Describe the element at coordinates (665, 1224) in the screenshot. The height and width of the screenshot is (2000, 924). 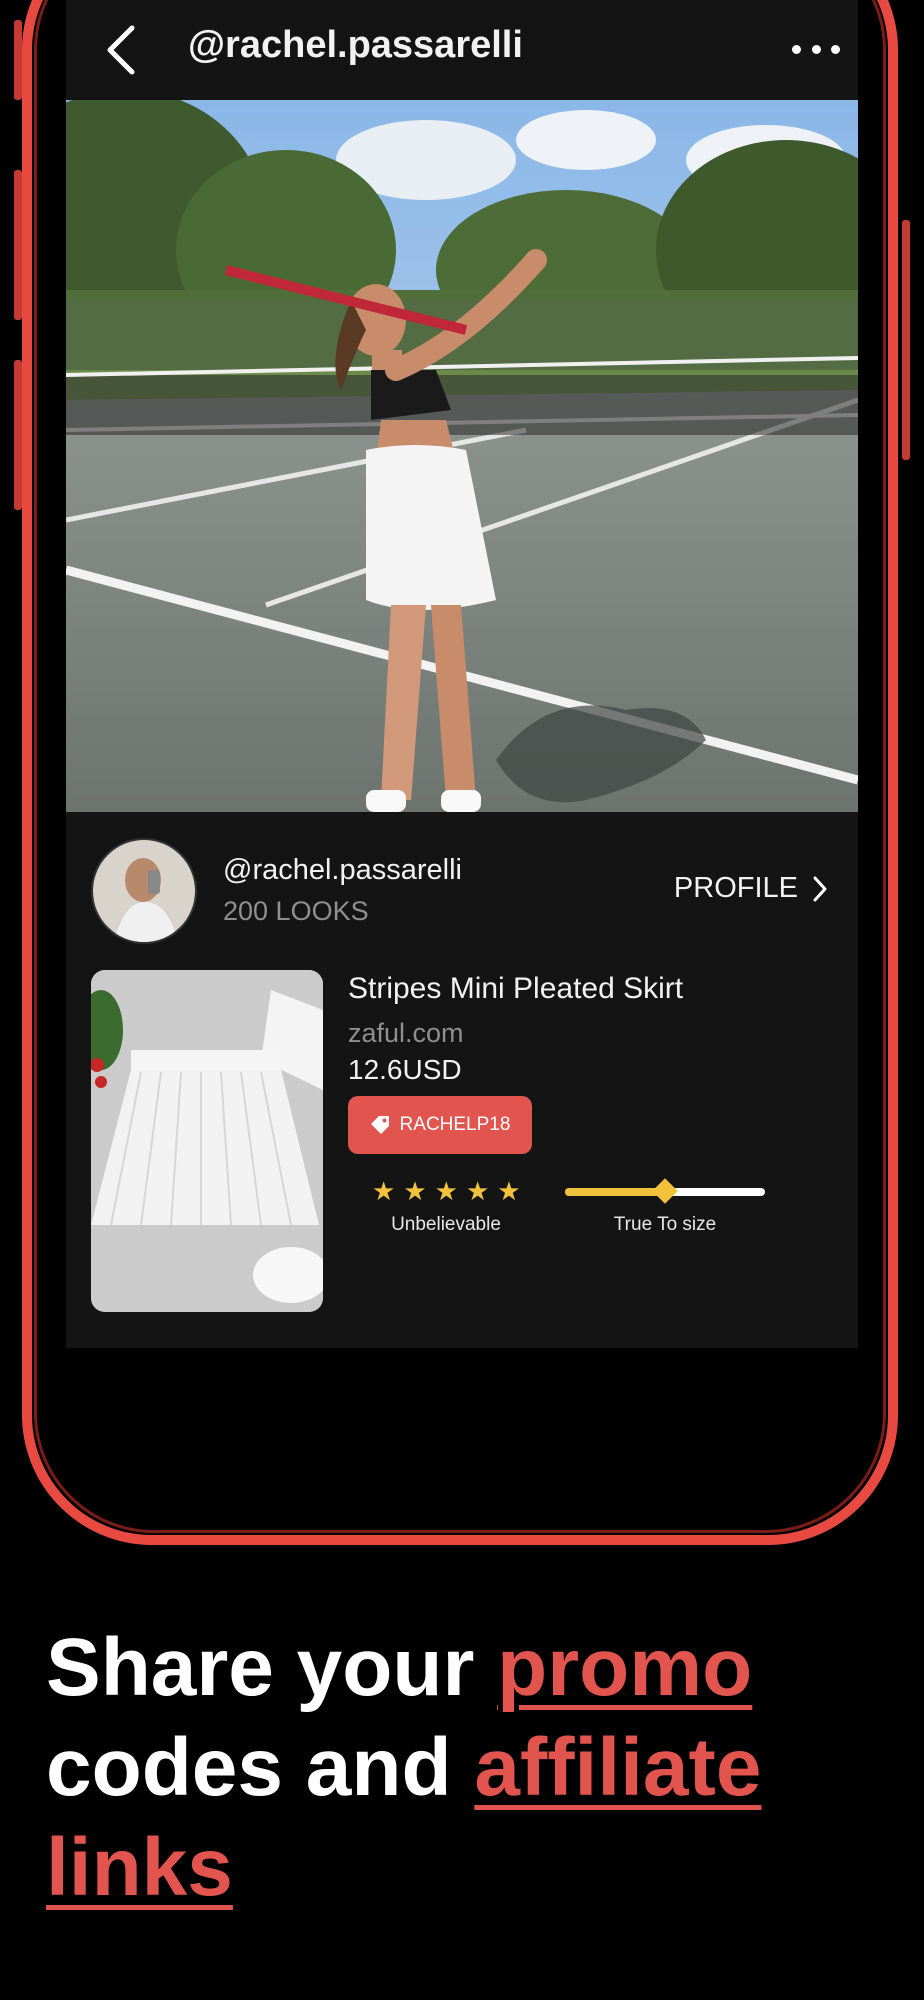
I see `fit-label: True To size` at that location.